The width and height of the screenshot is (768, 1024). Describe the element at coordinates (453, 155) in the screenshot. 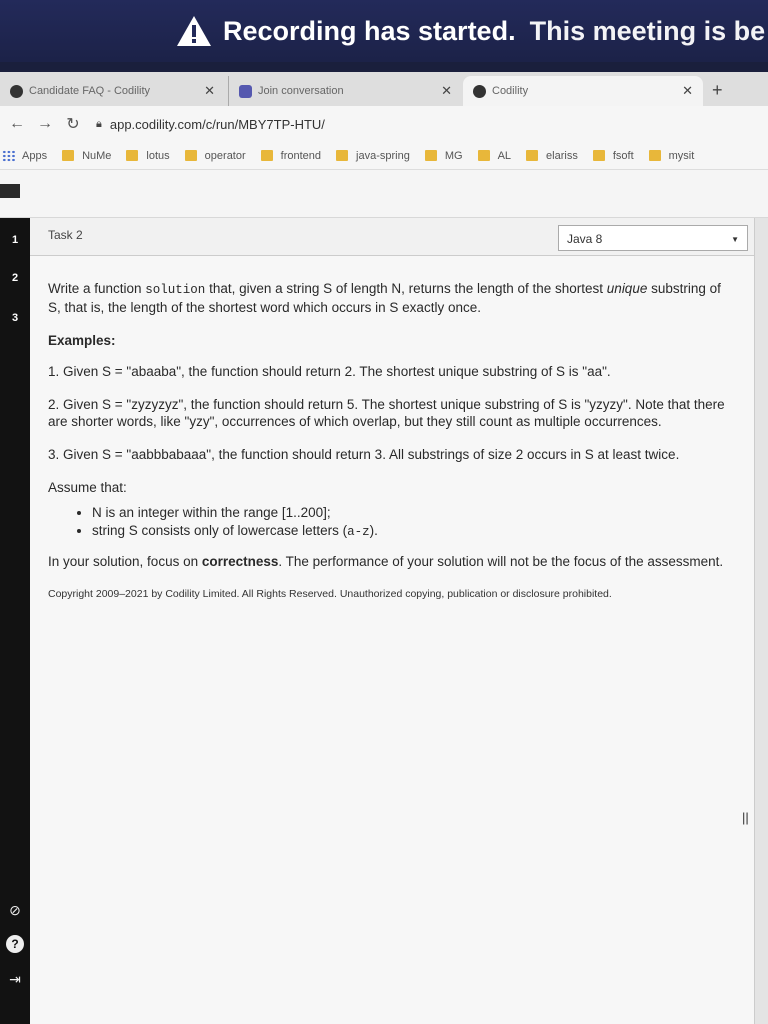

I see `bookmark-label: MG` at that location.